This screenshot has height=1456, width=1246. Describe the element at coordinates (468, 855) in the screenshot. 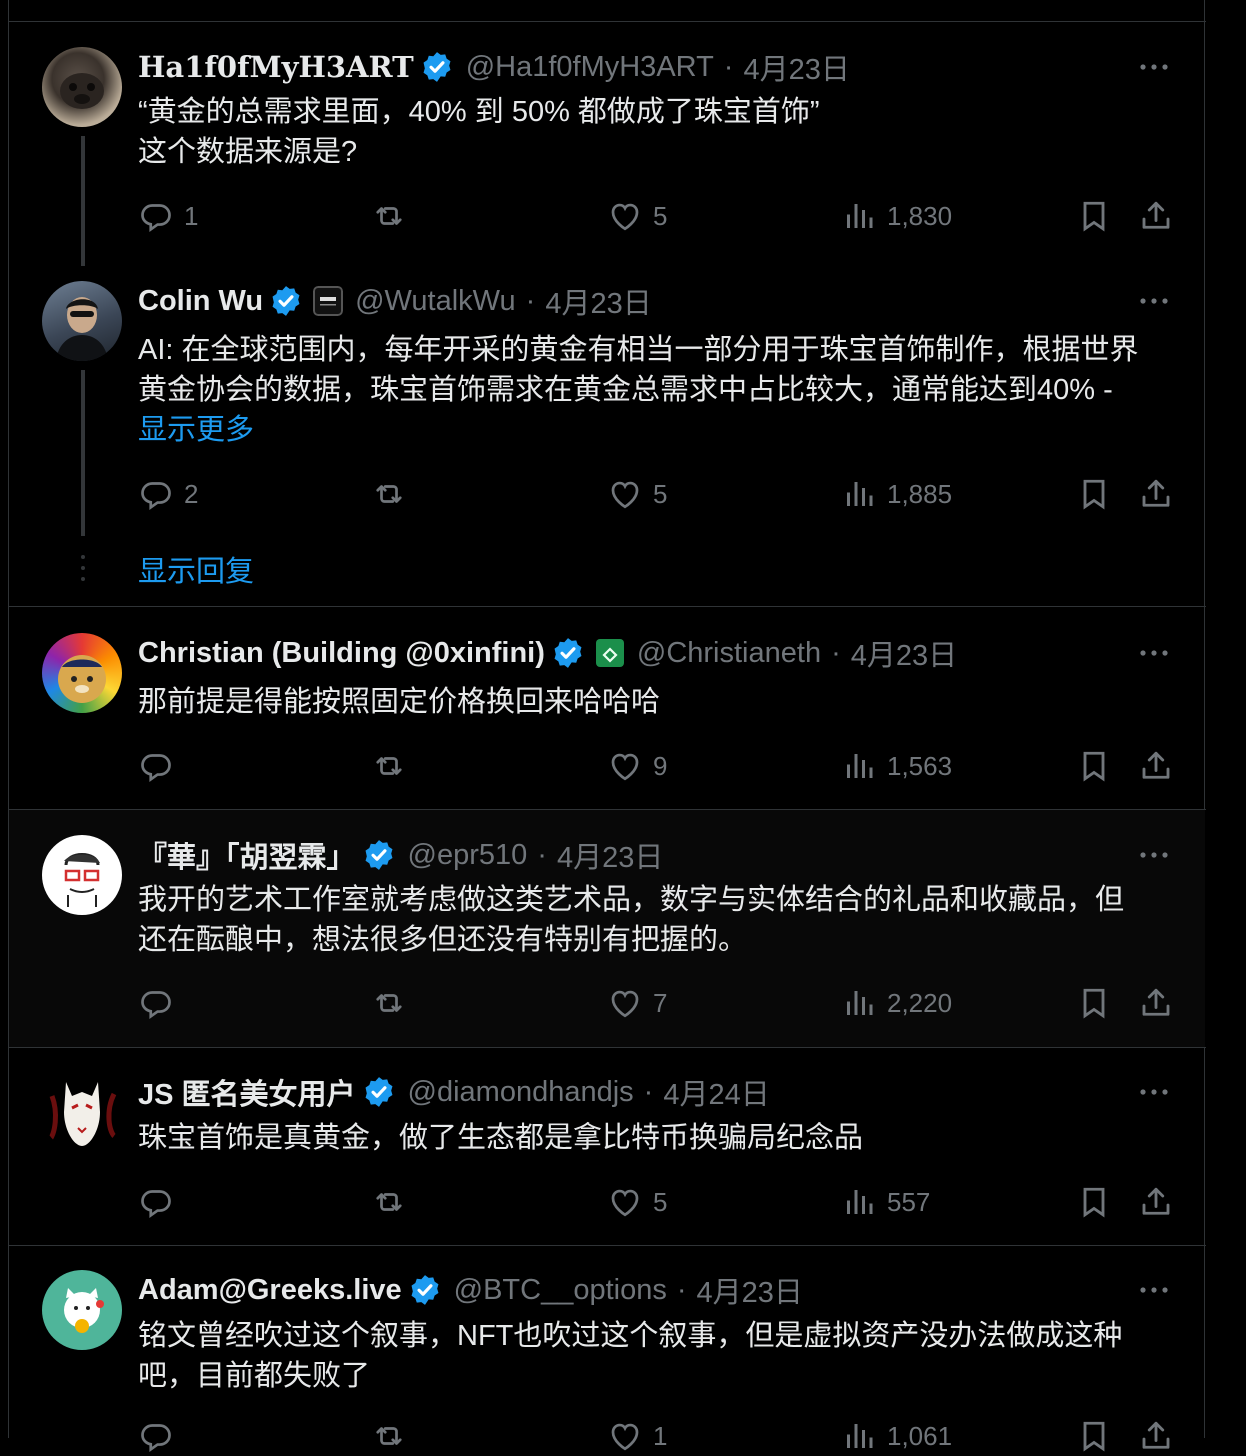

I see `handle: @epr510` at that location.